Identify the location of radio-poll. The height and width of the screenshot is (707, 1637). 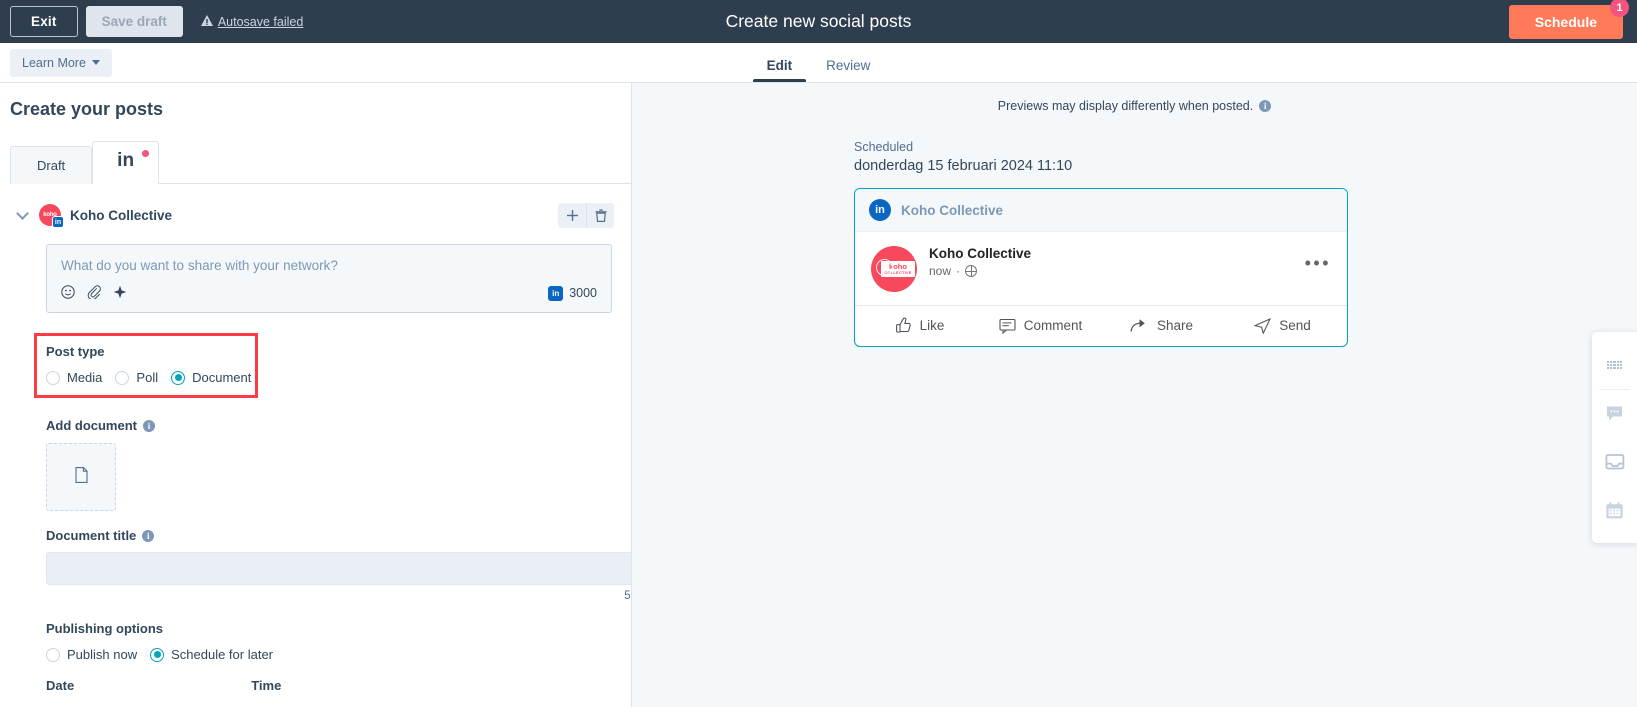
(122, 377).